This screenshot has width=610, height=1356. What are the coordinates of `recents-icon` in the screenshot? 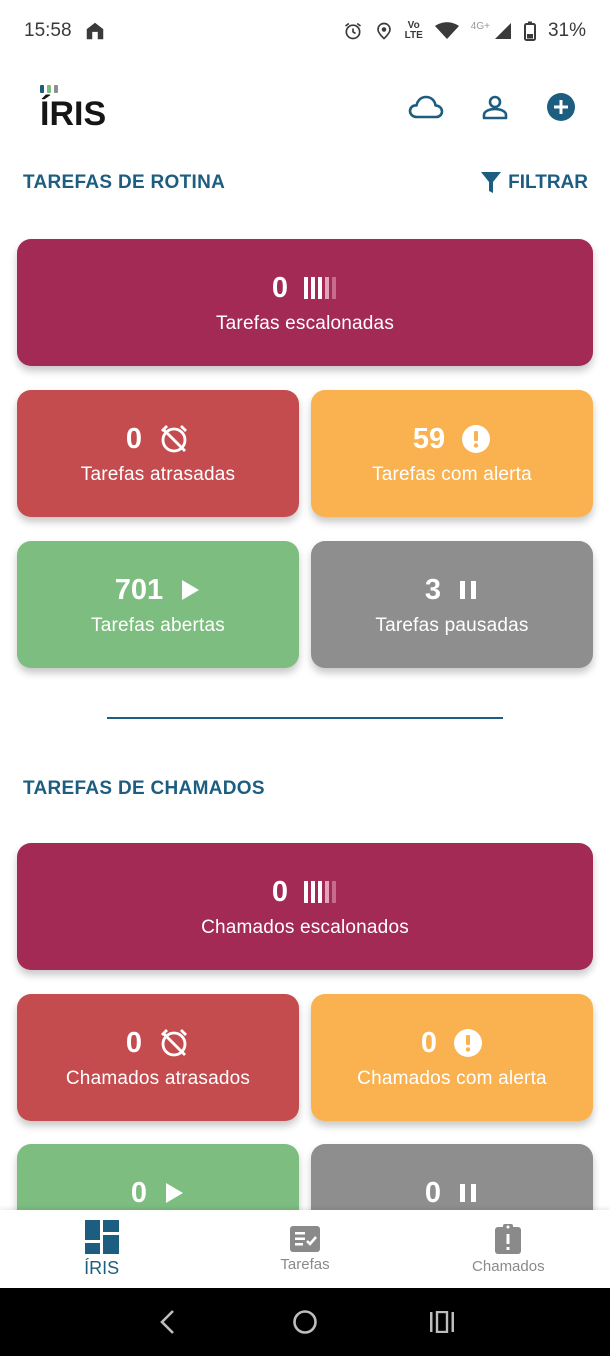 It's located at (441, 1322).